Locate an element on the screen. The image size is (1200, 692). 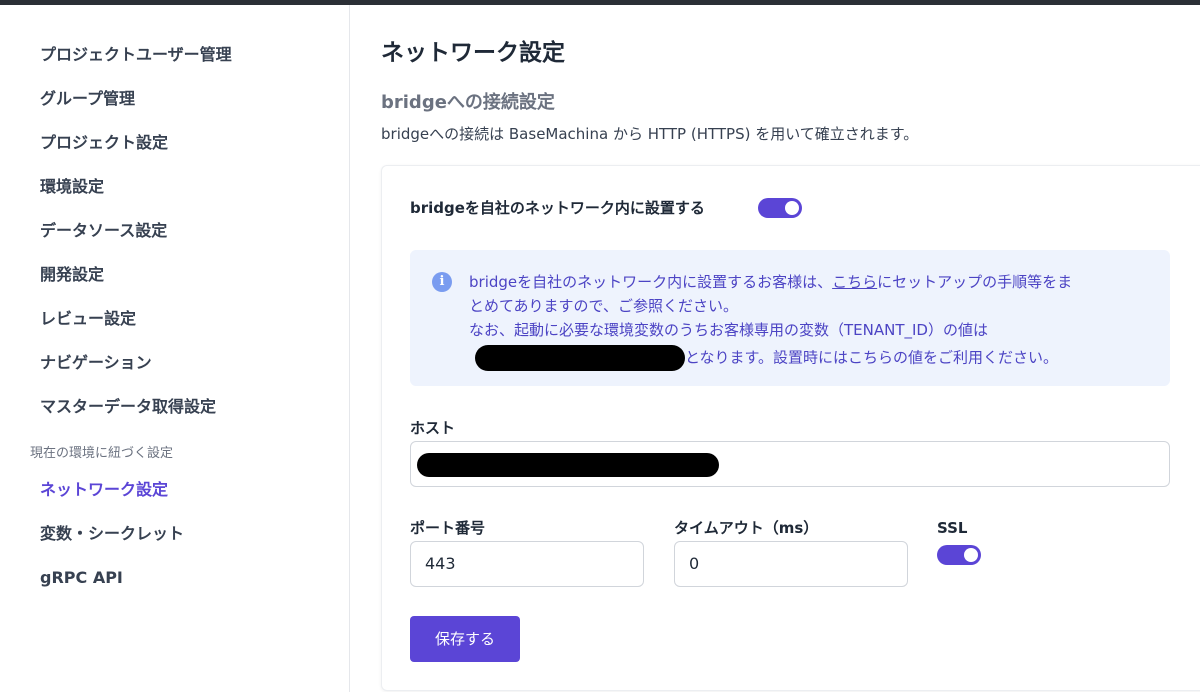
host-value-redacted is located at coordinates (568, 465).